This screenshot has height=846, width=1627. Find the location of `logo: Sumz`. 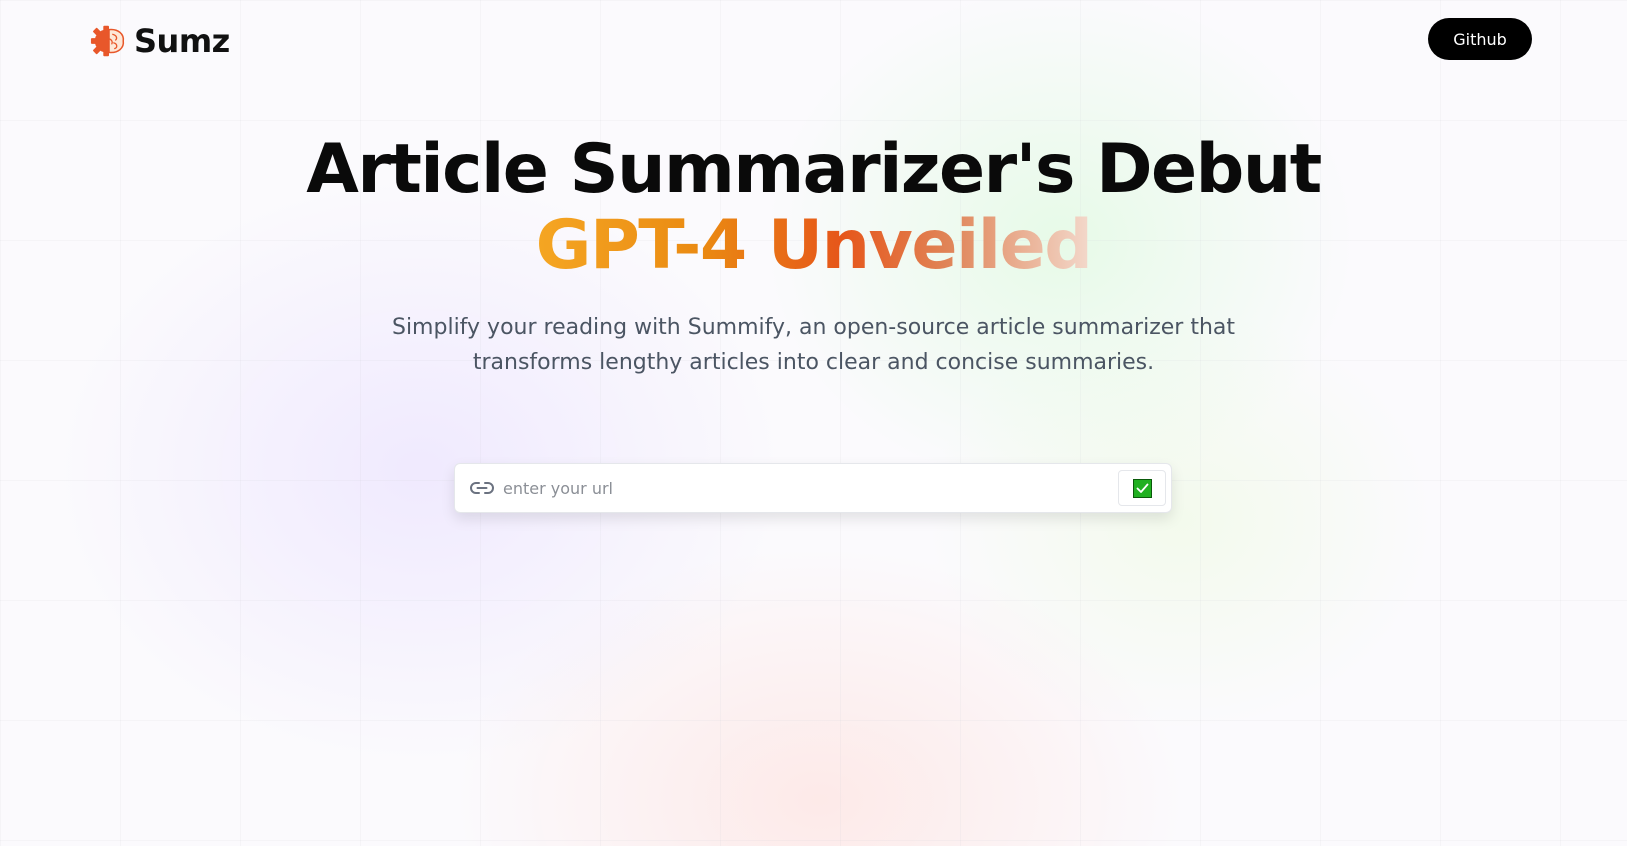

logo: Sumz is located at coordinates (160, 41).